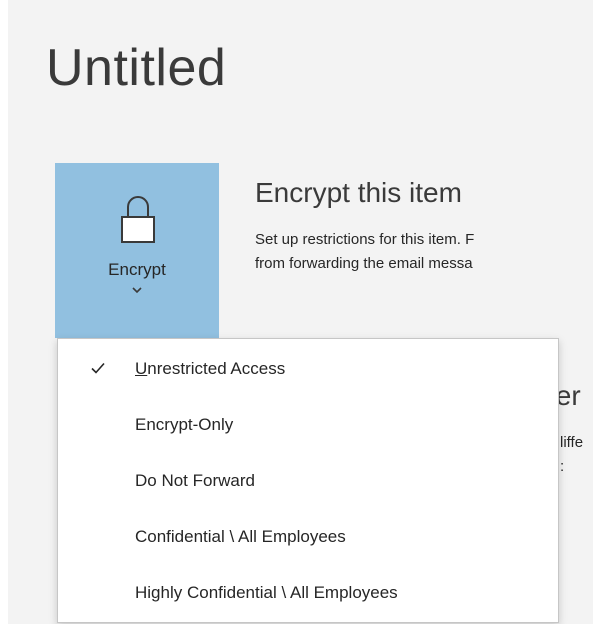 This screenshot has width=593, height=624. I want to click on menu-item-label: Unrestricted Access, so click(210, 369).